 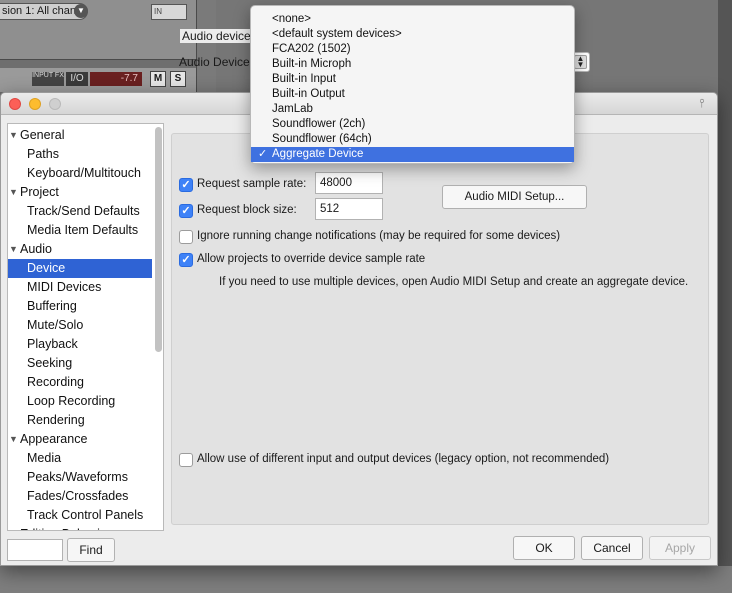 I want to click on find-button: Find, so click(x=91, y=550).